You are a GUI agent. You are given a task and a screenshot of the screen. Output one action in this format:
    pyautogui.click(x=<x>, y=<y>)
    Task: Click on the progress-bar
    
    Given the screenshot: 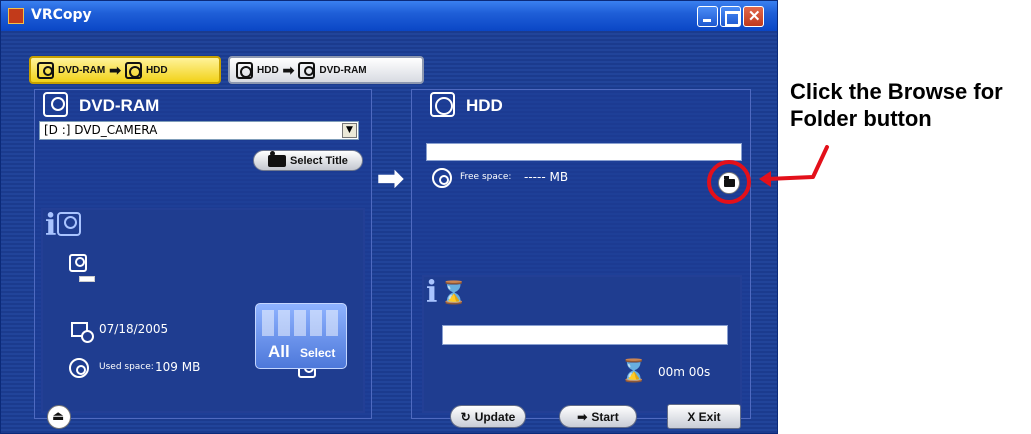 What is the action you would take?
    pyautogui.click(x=585, y=335)
    